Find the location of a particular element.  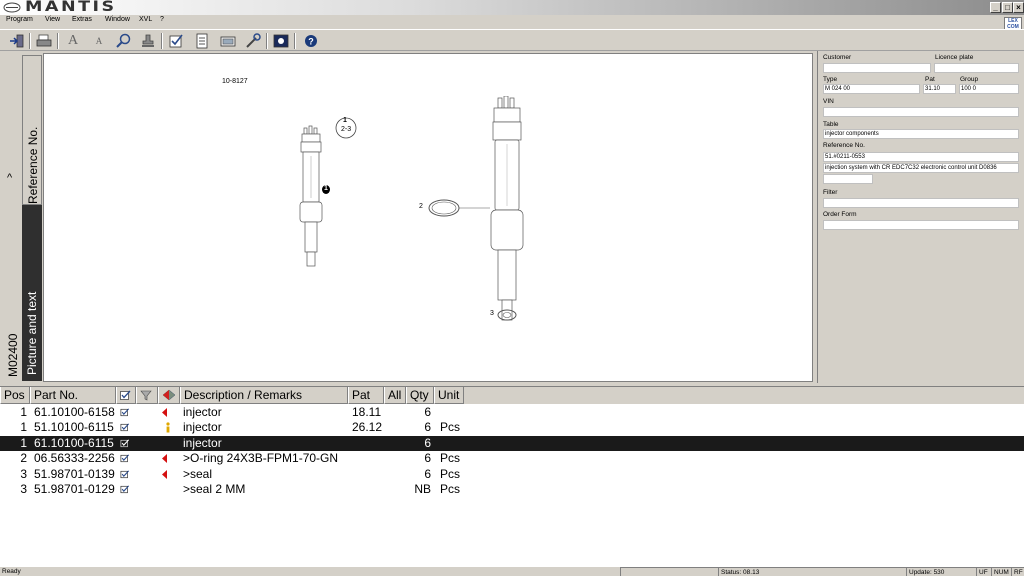

funnel-icon is located at coordinates (146, 395).